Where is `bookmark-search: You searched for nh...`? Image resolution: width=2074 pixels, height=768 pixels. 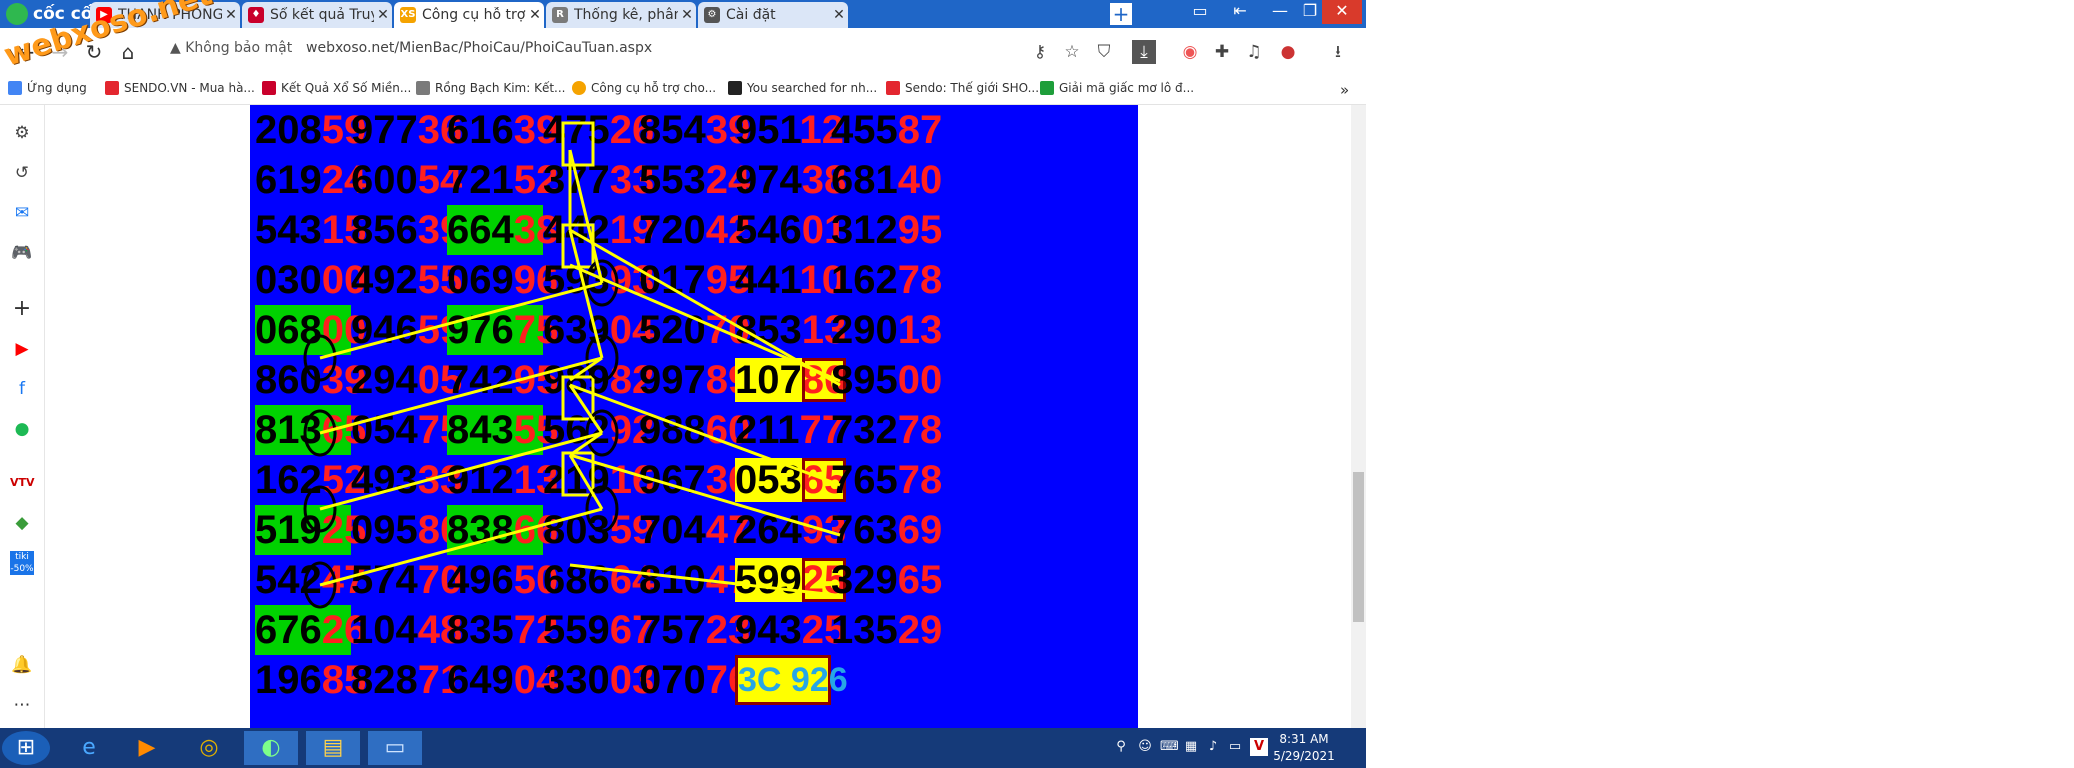
bookmark-search: You searched for nh... is located at coordinates (802, 88).